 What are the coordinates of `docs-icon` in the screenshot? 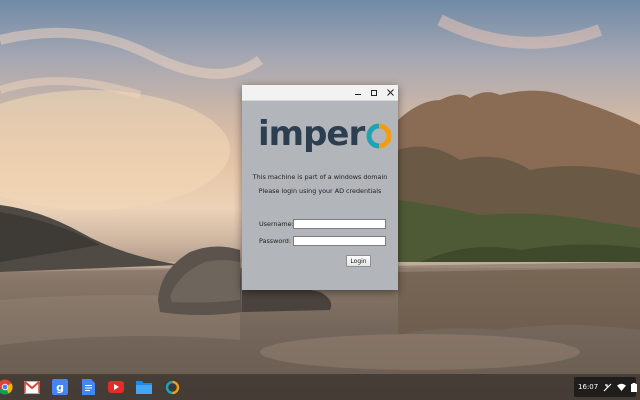 It's located at (88, 387).